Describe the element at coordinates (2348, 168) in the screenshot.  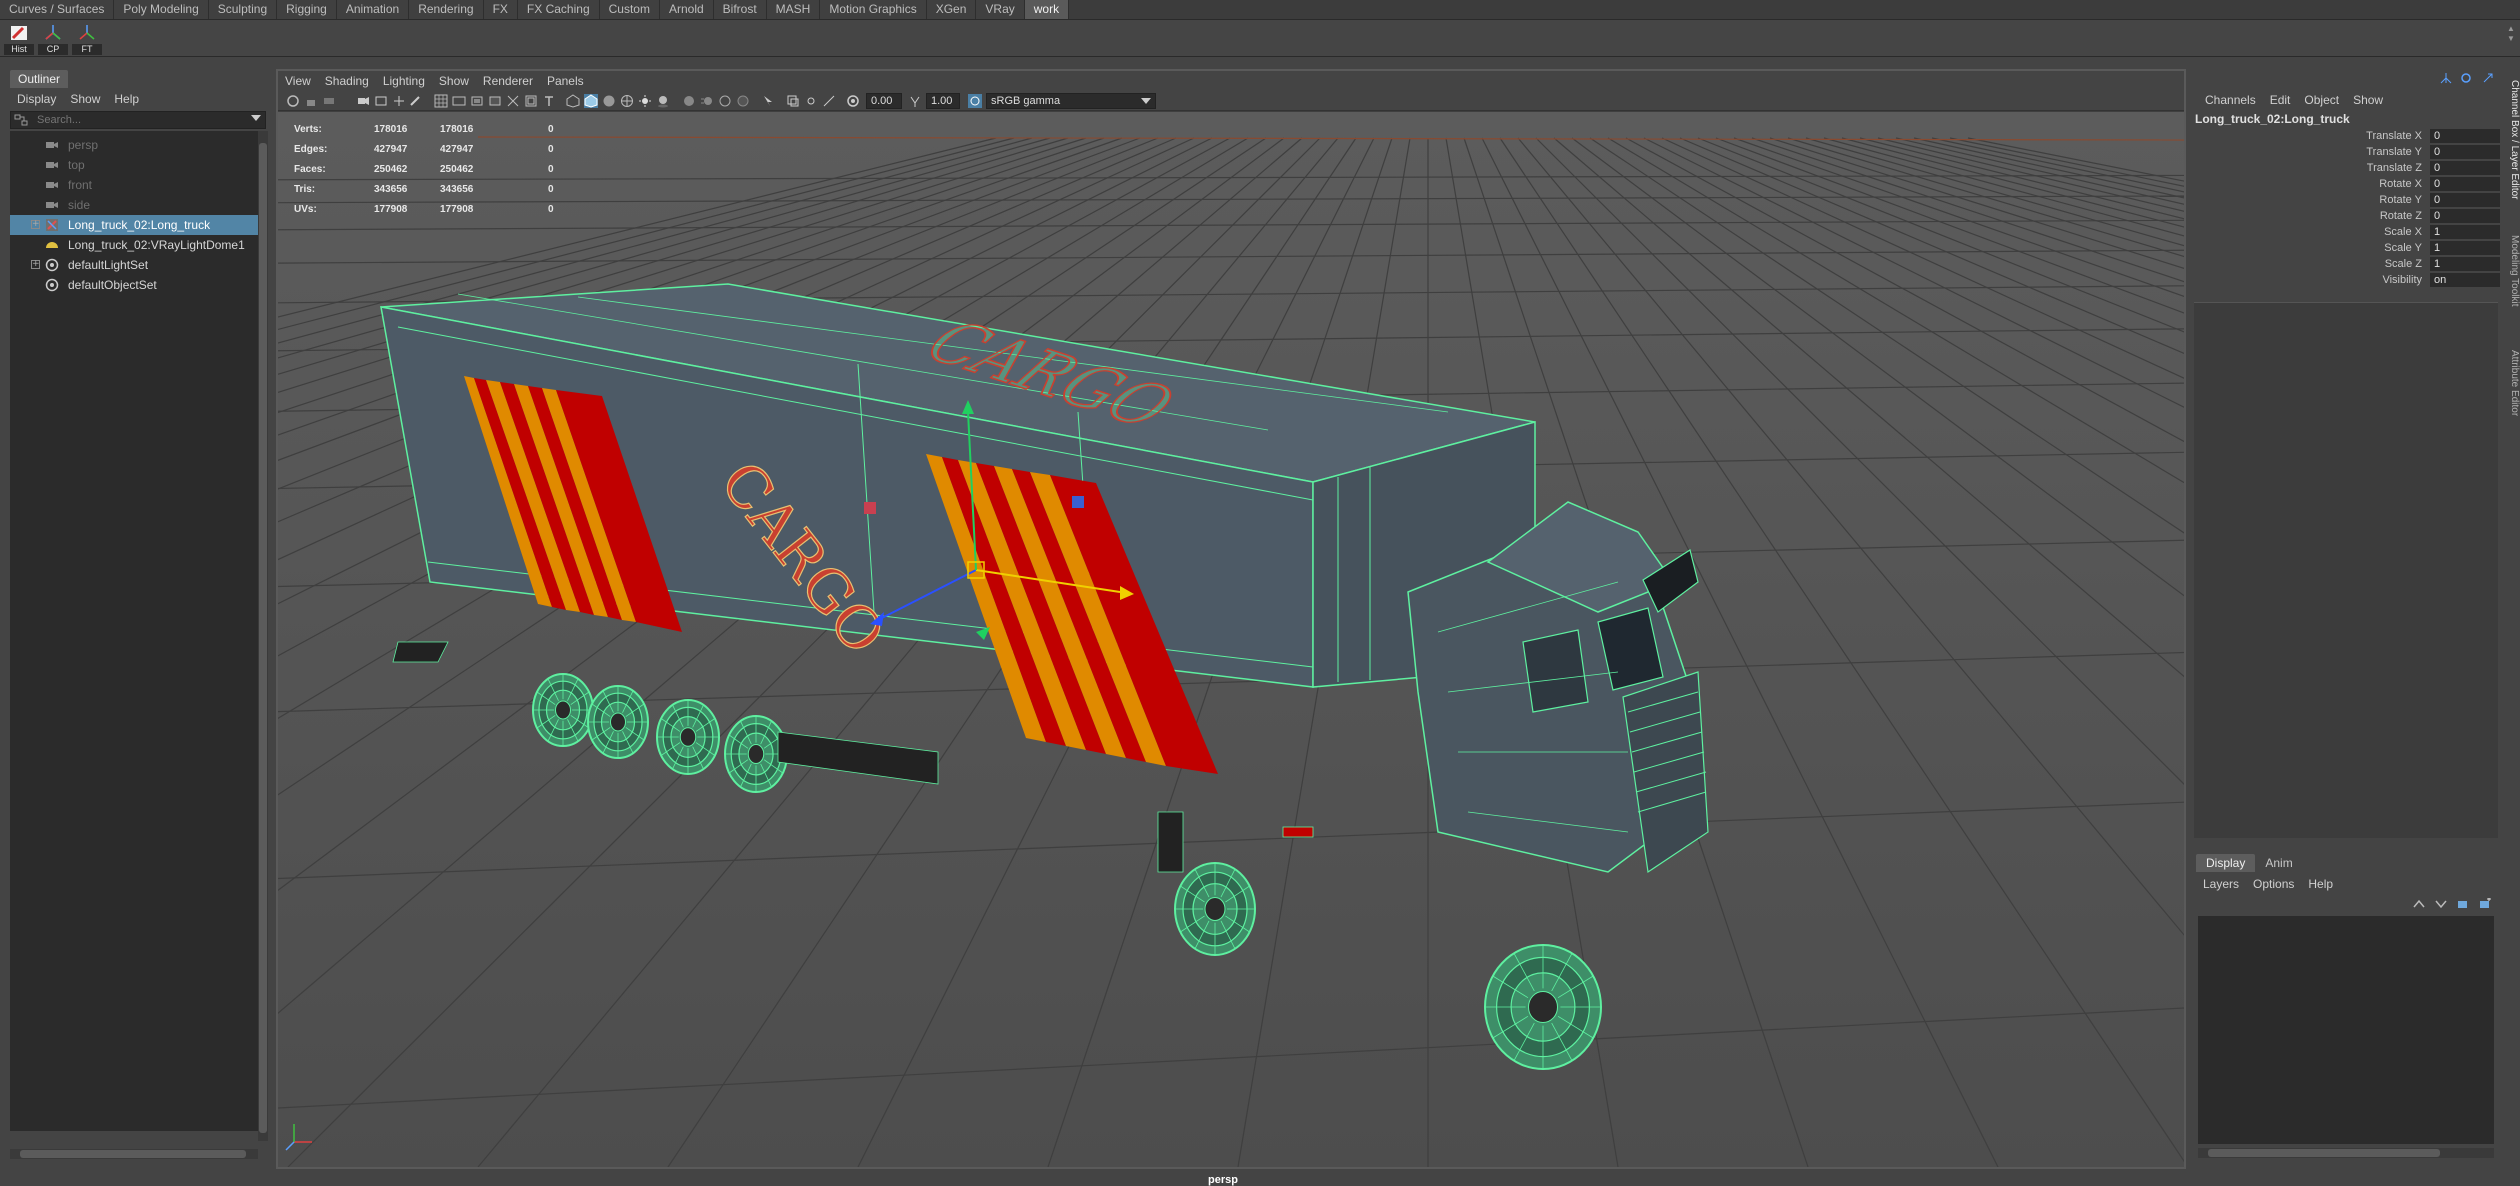
I see `channel-attribute-row: Translate Z 0` at that location.